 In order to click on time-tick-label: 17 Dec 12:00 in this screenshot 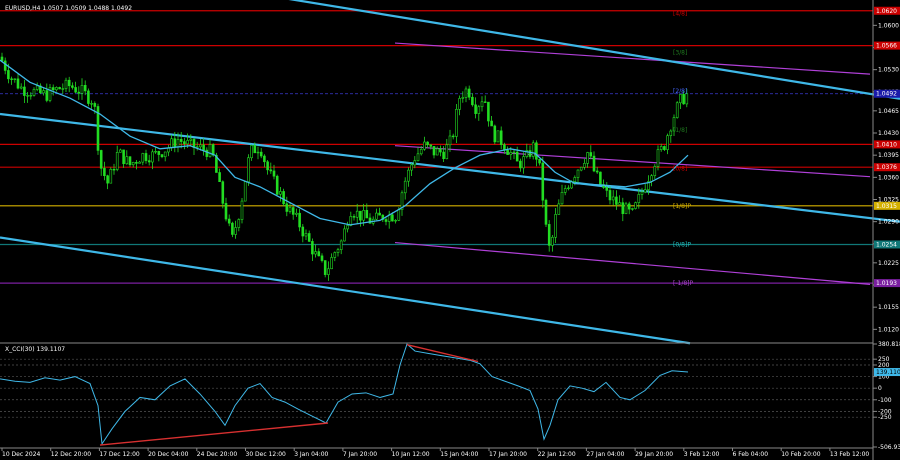, I will do `click(119, 454)`.